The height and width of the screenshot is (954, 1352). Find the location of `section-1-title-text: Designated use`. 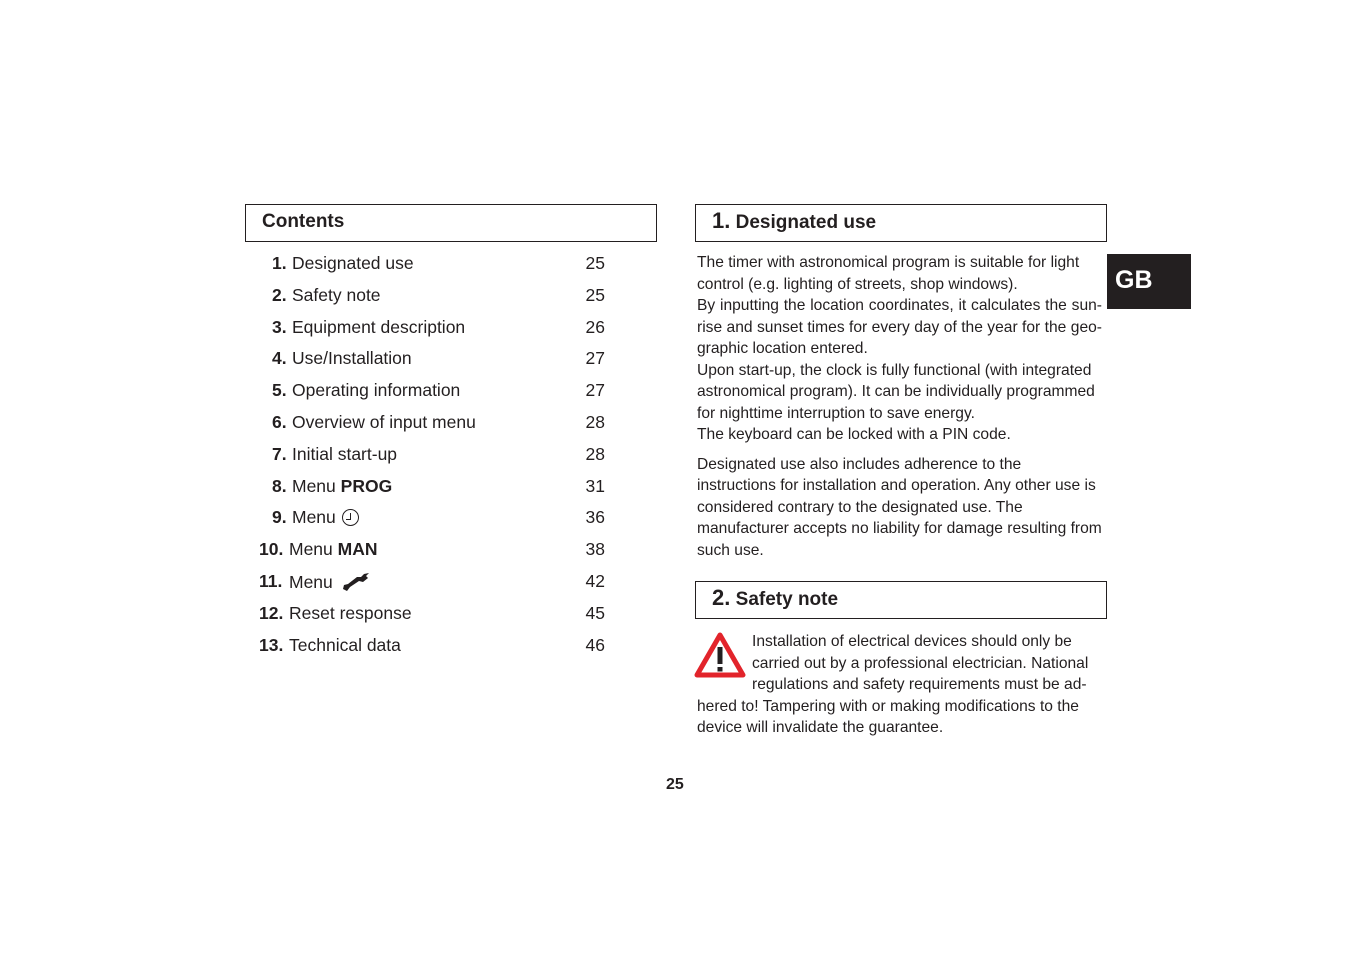

section-1-title-text: Designated use is located at coordinates (806, 222).